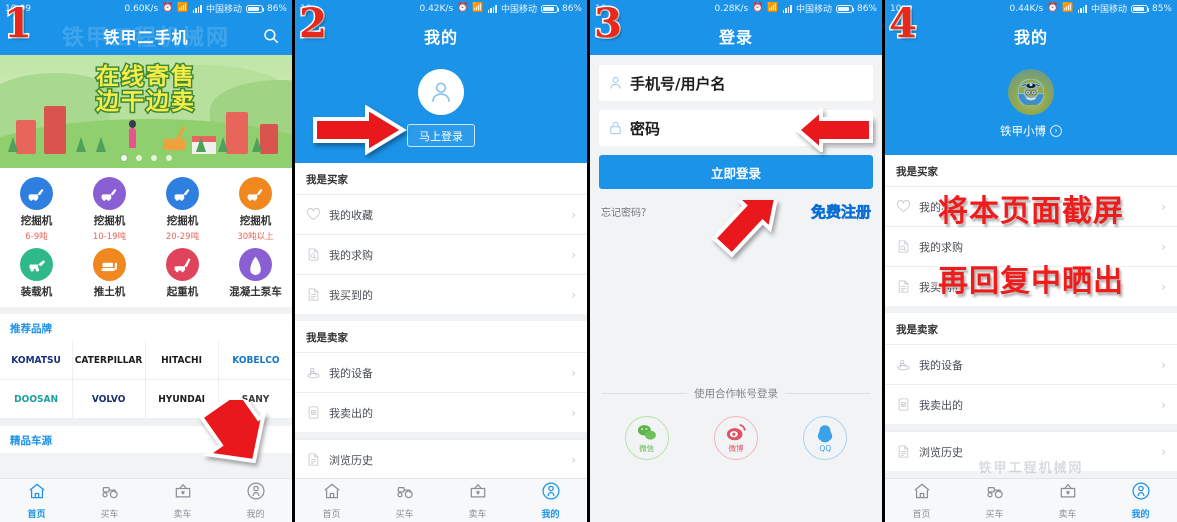  I want to click on status-network-speed: 0.42K/s, so click(436, 8).